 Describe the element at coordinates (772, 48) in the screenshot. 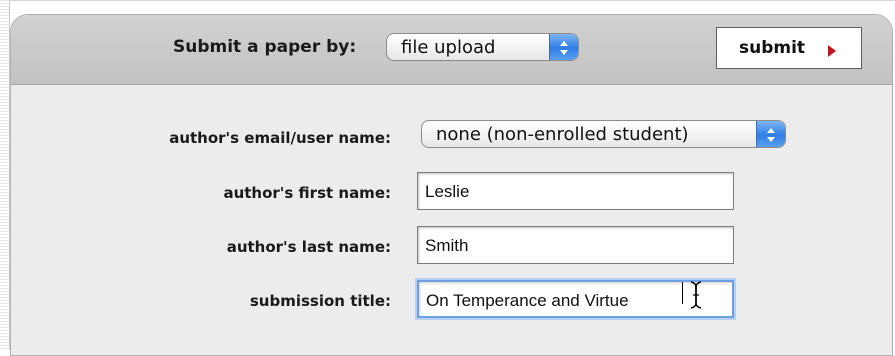

I see `submit-button-label: submit` at that location.